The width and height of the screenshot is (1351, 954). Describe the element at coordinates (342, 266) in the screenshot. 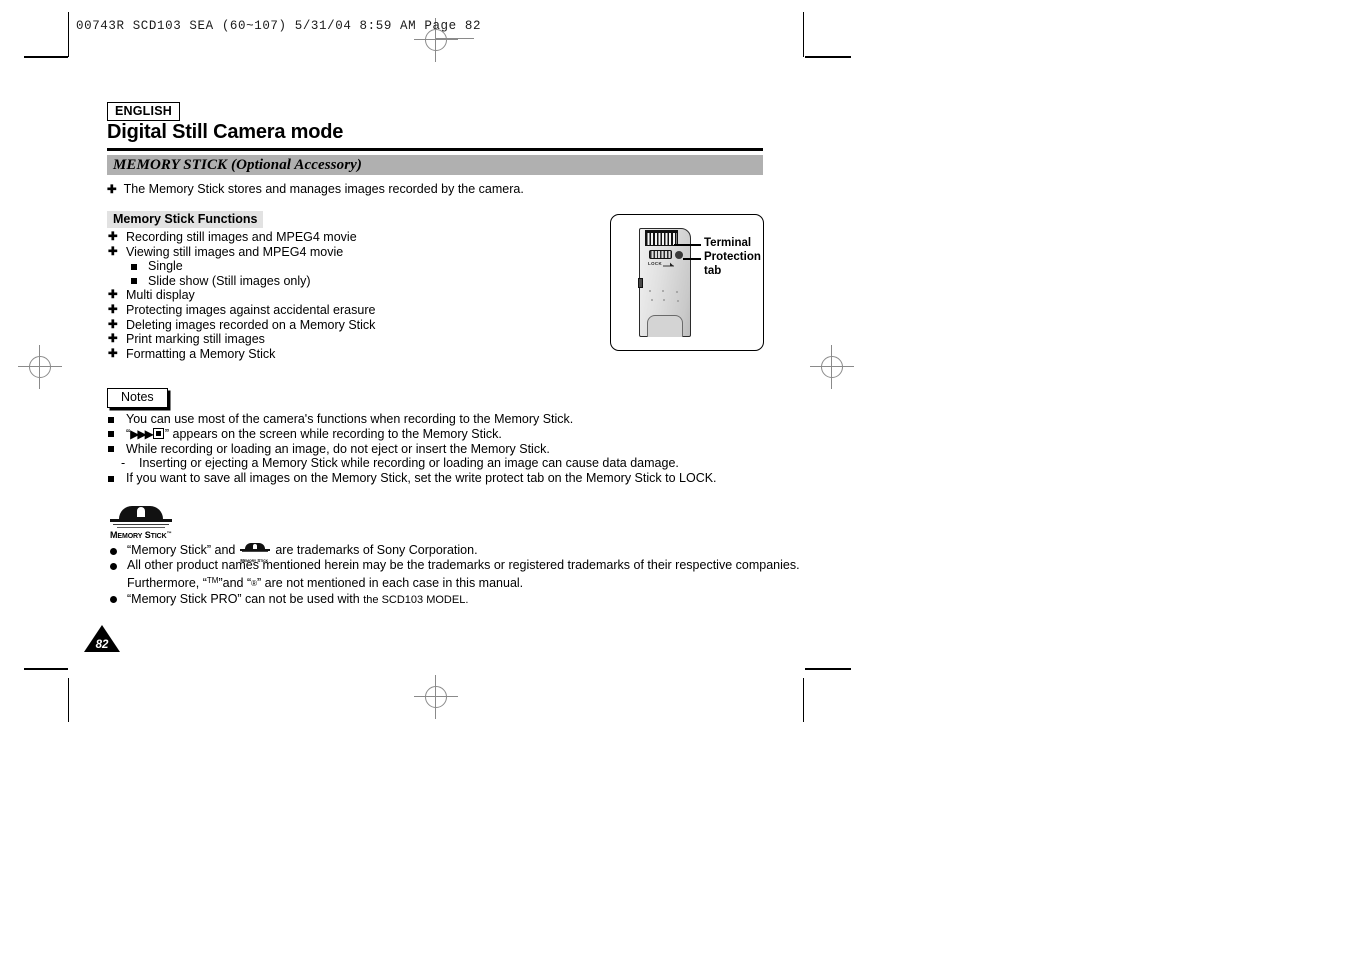

I see `list-item: Single` at that location.